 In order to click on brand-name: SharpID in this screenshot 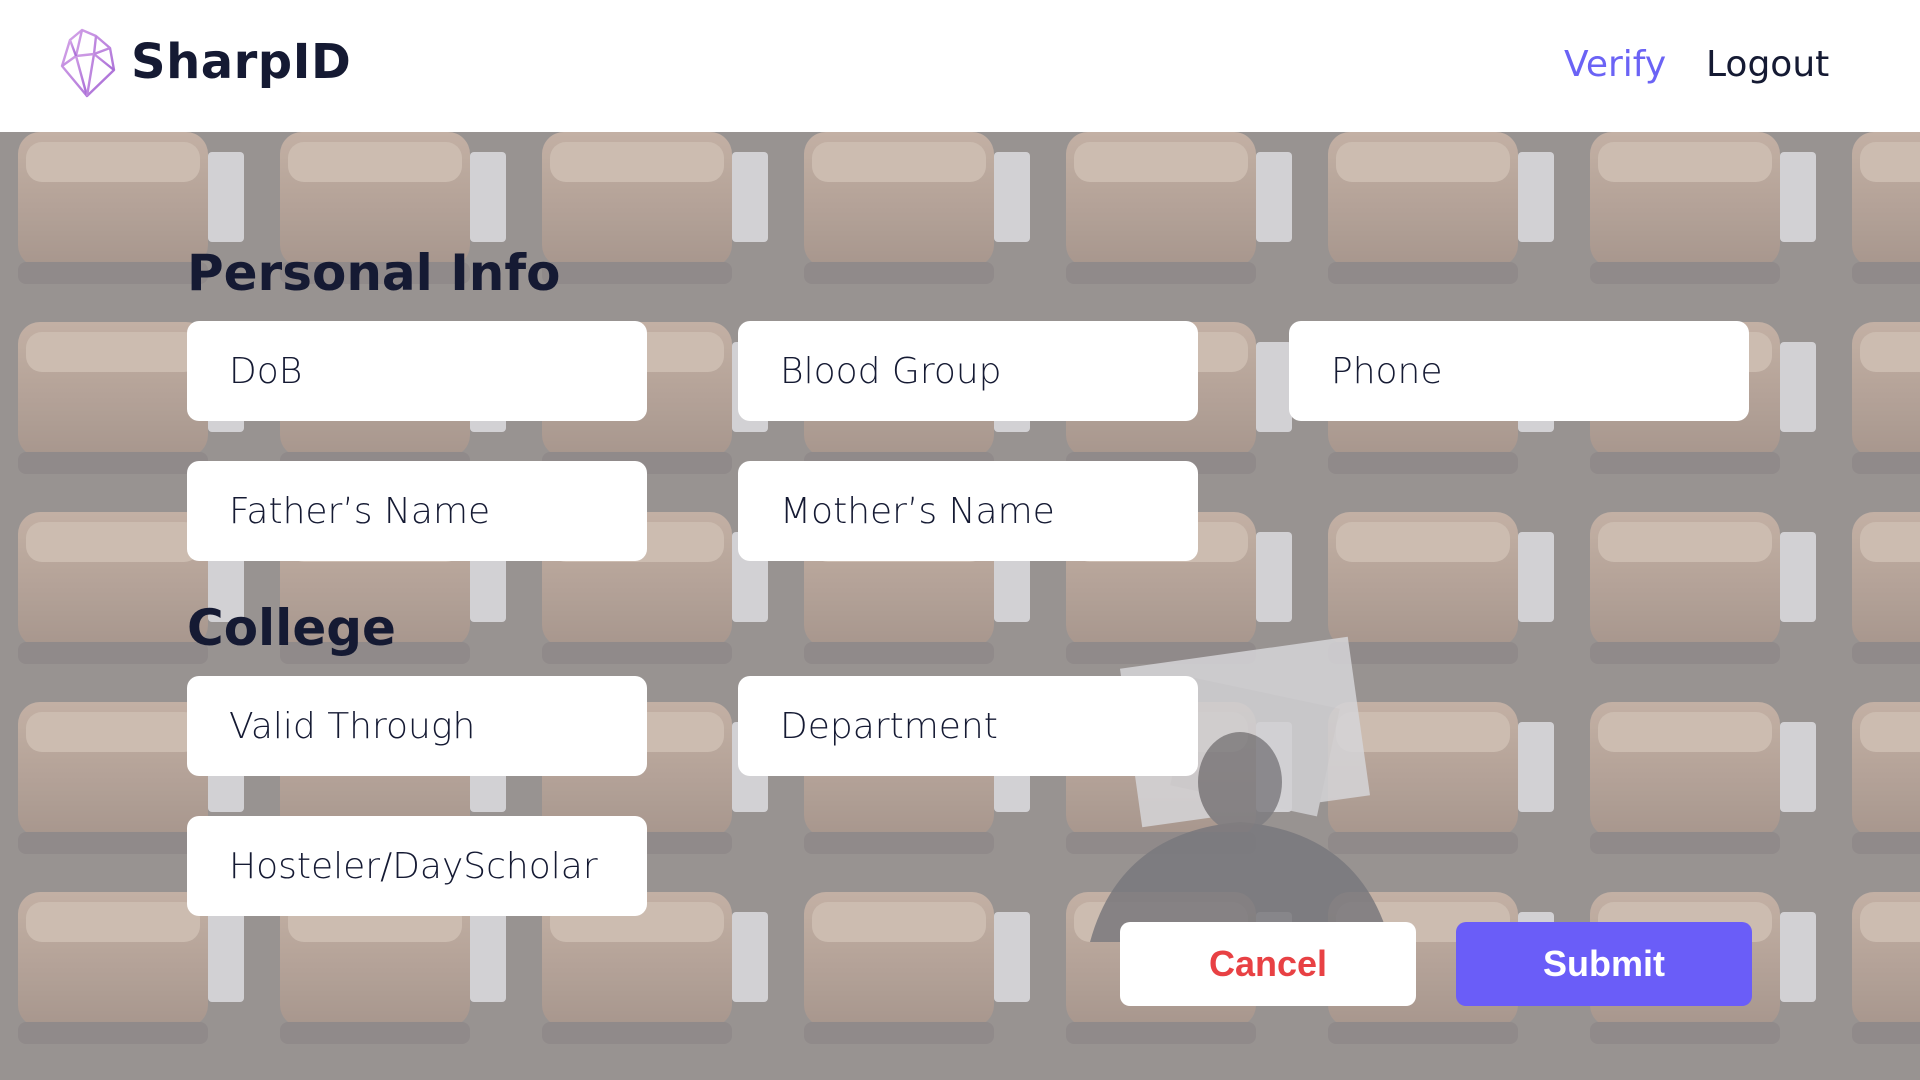, I will do `click(241, 62)`.